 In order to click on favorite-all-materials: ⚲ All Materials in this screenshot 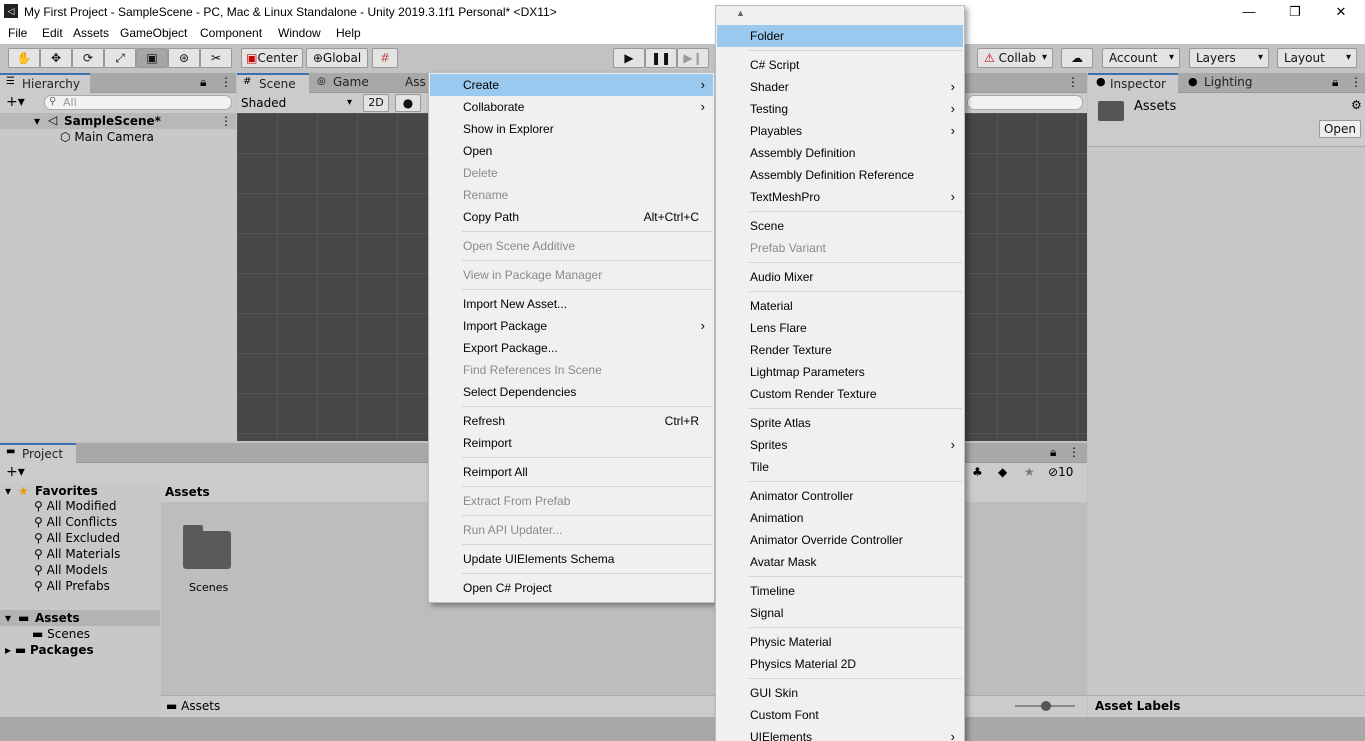, I will do `click(77, 554)`.